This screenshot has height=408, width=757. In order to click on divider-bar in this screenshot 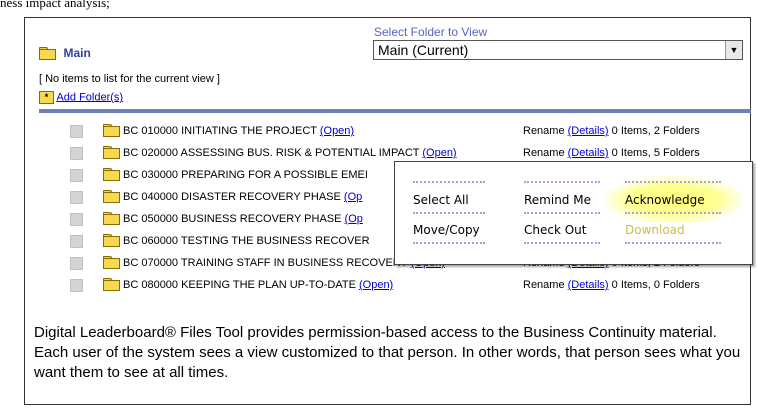, I will do `click(395, 111)`.